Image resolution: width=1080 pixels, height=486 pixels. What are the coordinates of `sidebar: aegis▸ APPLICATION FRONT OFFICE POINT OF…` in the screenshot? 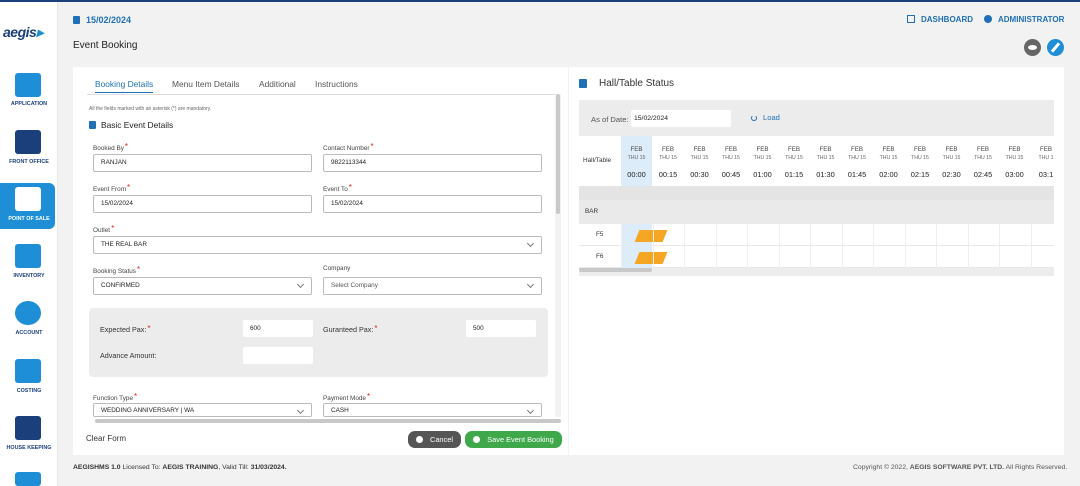 It's located at (29, 244).